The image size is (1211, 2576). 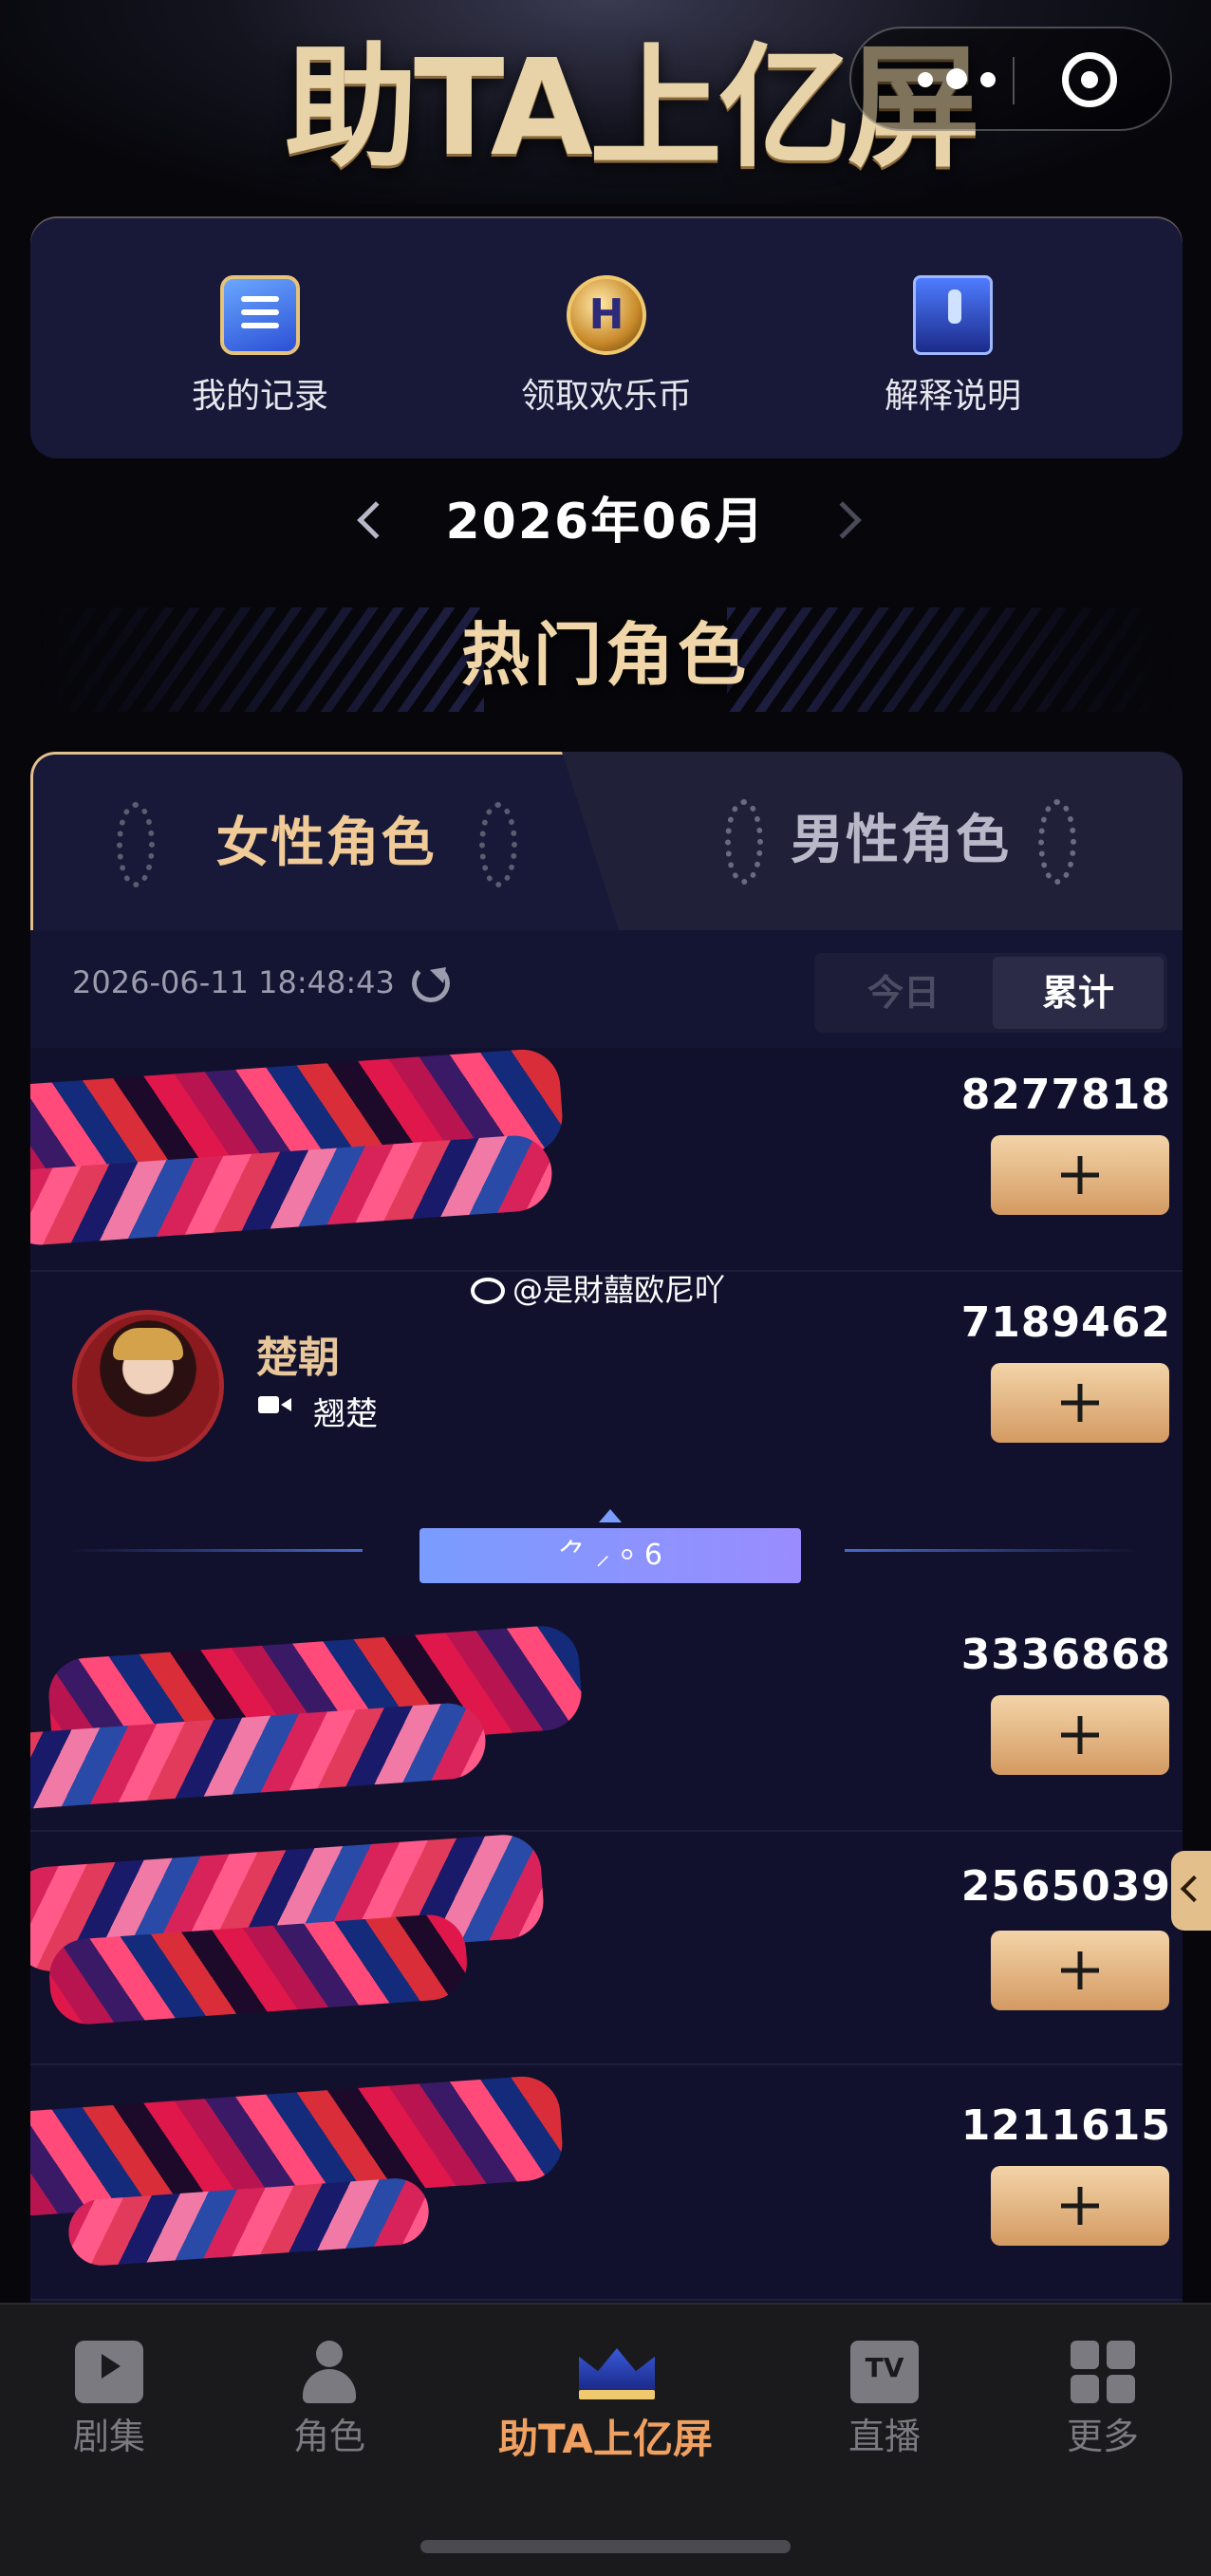 I want to click on ranking-meta: 2026-06-11 18:48:43 今日 累计, so click(x=606, y=989).